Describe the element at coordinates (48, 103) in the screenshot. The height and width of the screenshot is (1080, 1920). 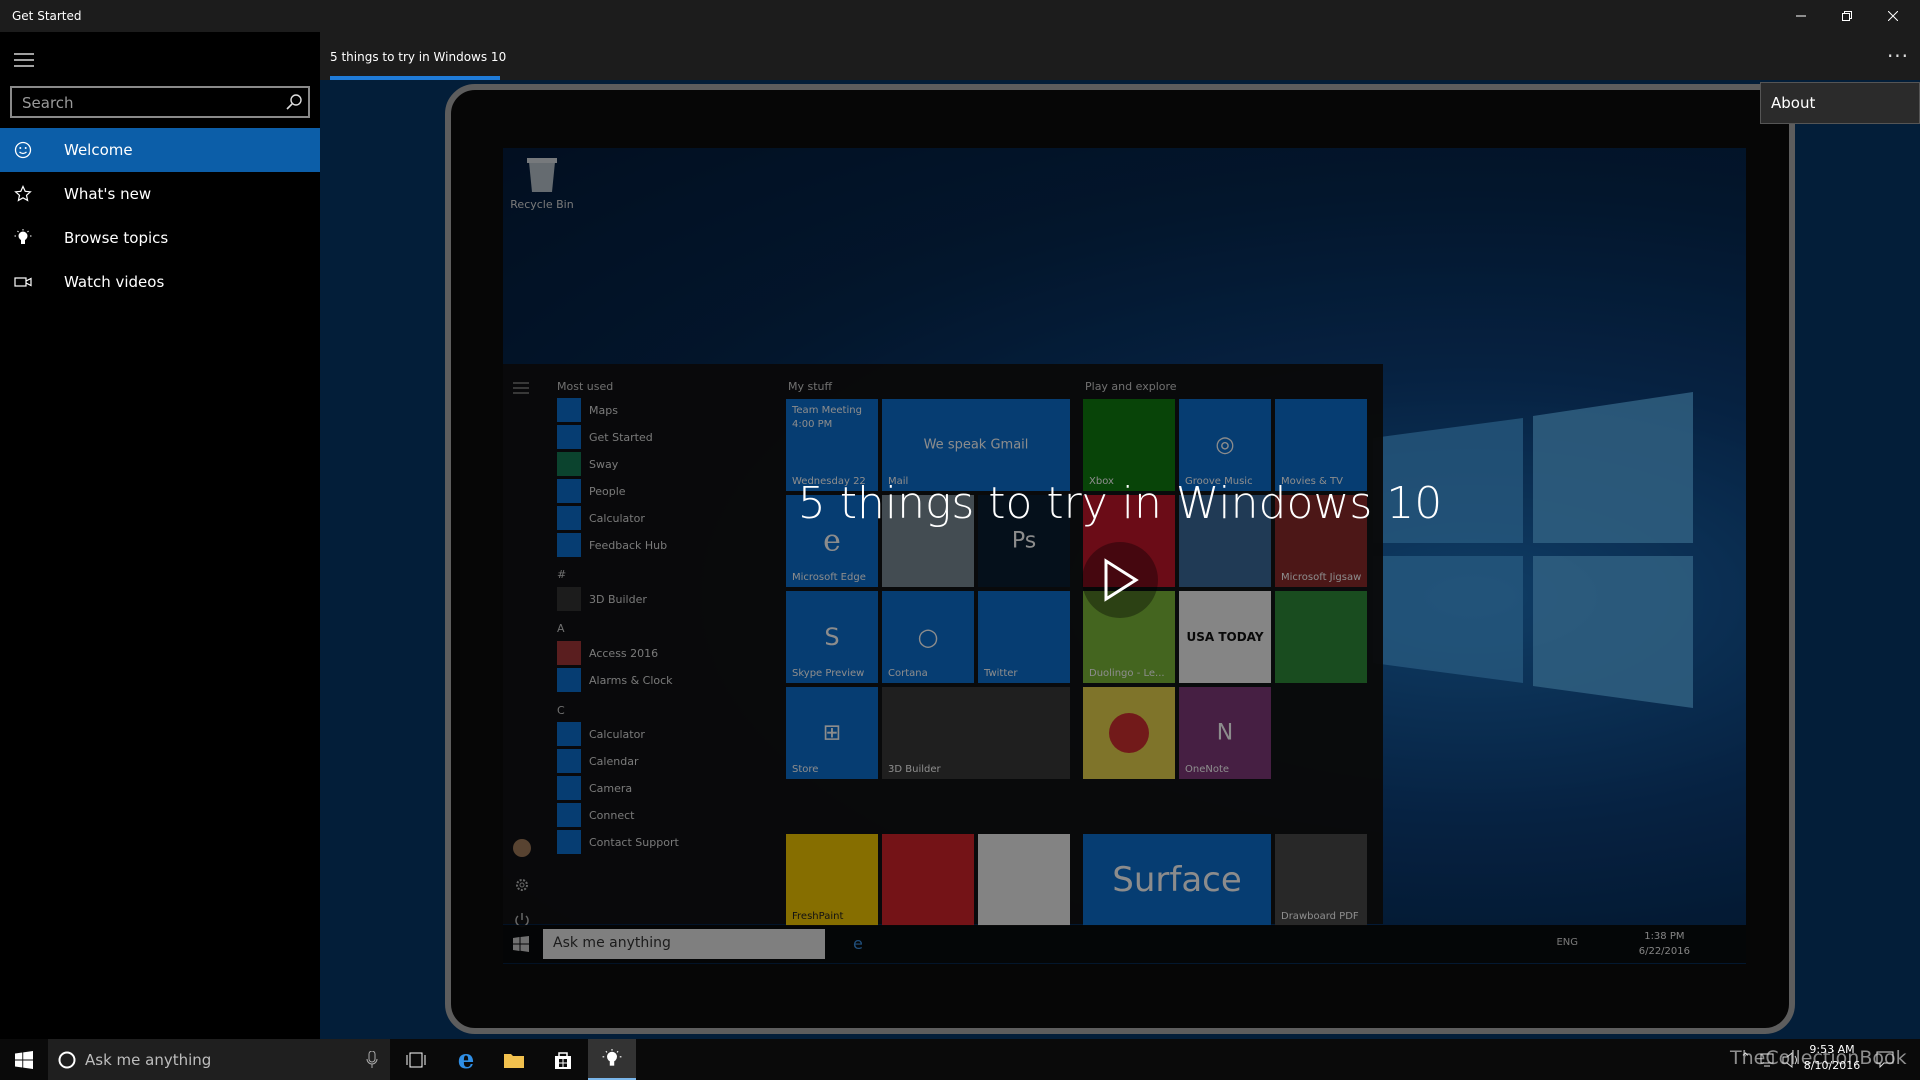
I see `search-placeholder: Search` at that location.